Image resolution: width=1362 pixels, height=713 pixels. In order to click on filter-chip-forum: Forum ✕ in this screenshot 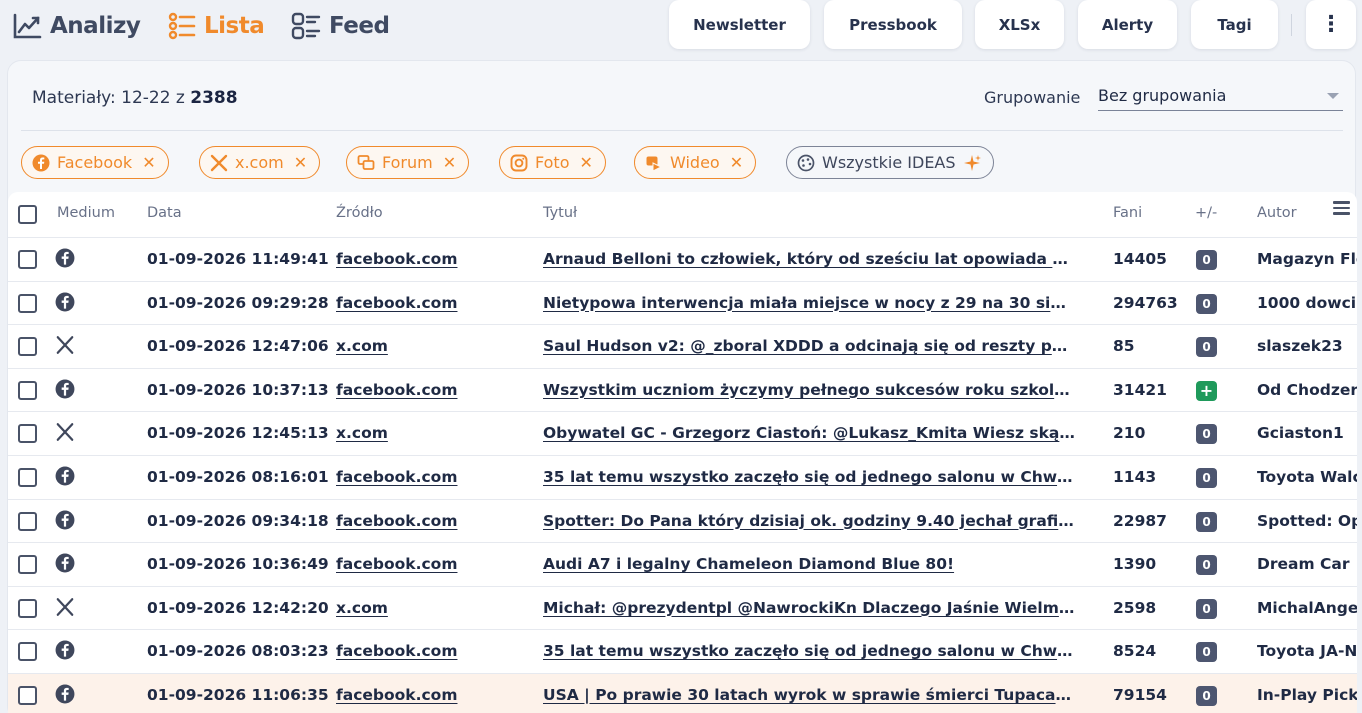, I will do `click(408, 162)`.